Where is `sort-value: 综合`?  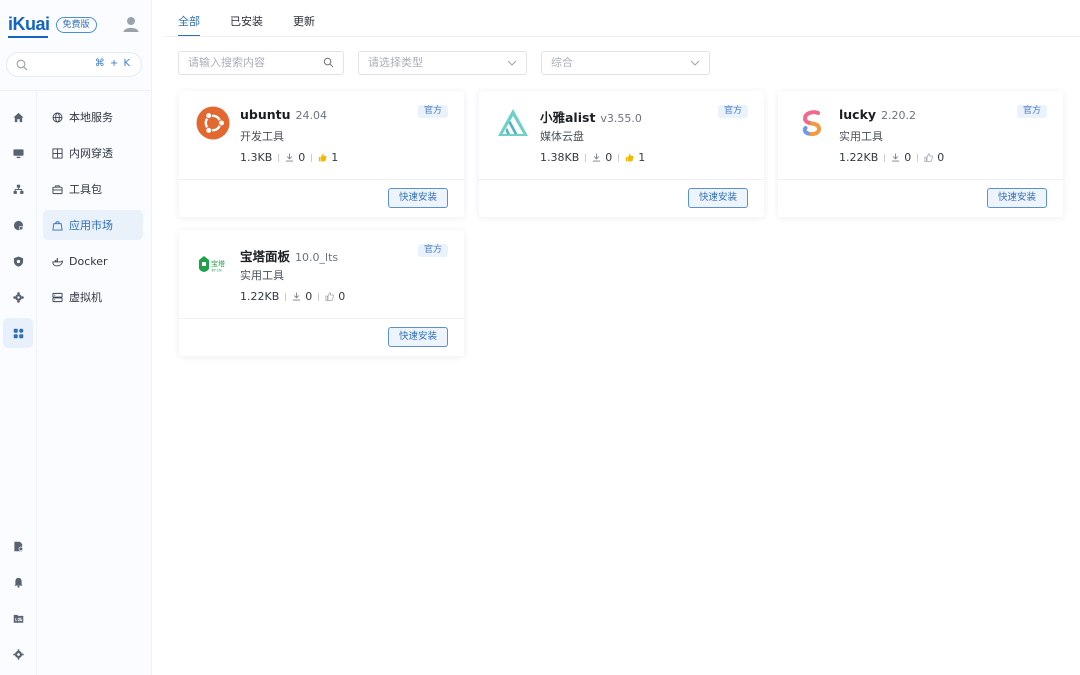 sort-value: 综合 is located at coordinates (562, 62).